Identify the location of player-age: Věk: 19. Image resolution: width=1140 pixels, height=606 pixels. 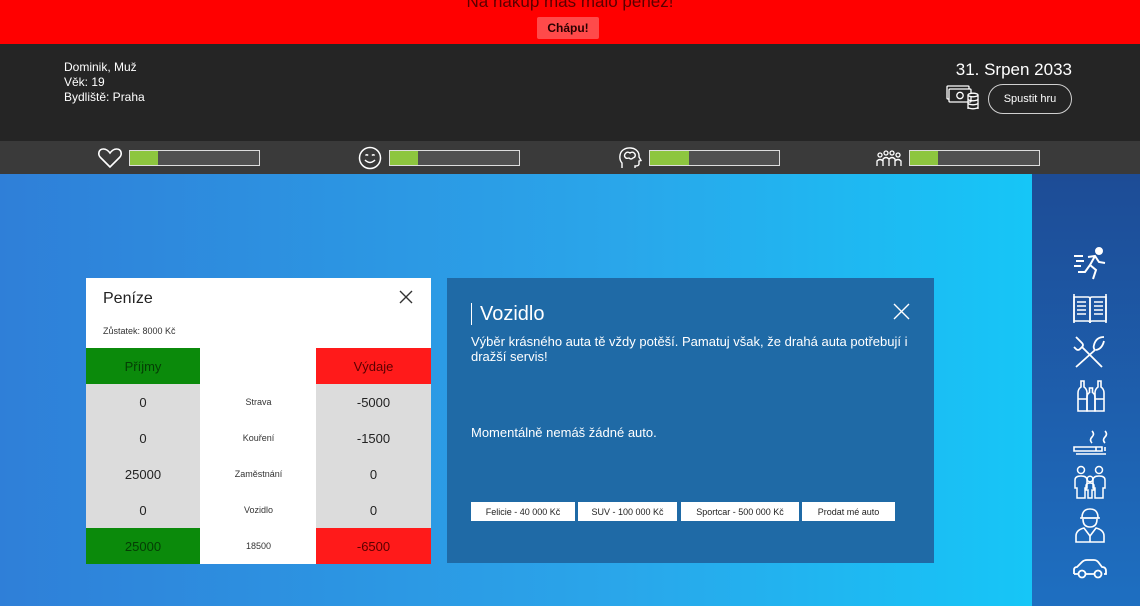
(84, 82).